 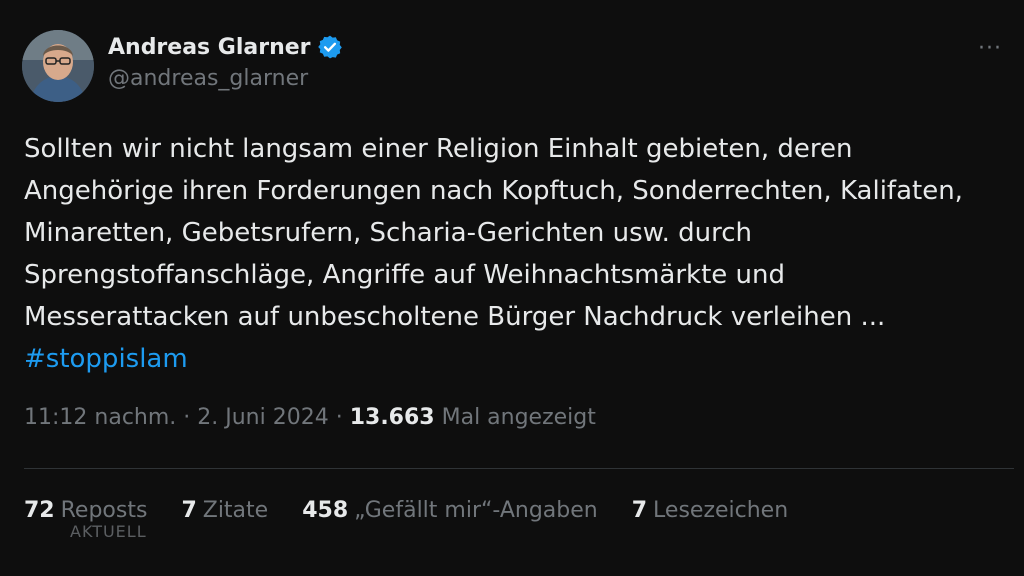 What do you see at coordinates (325, 510) in the screenshot?
I see `likes-count: 458` at bounding box center [325, 510].